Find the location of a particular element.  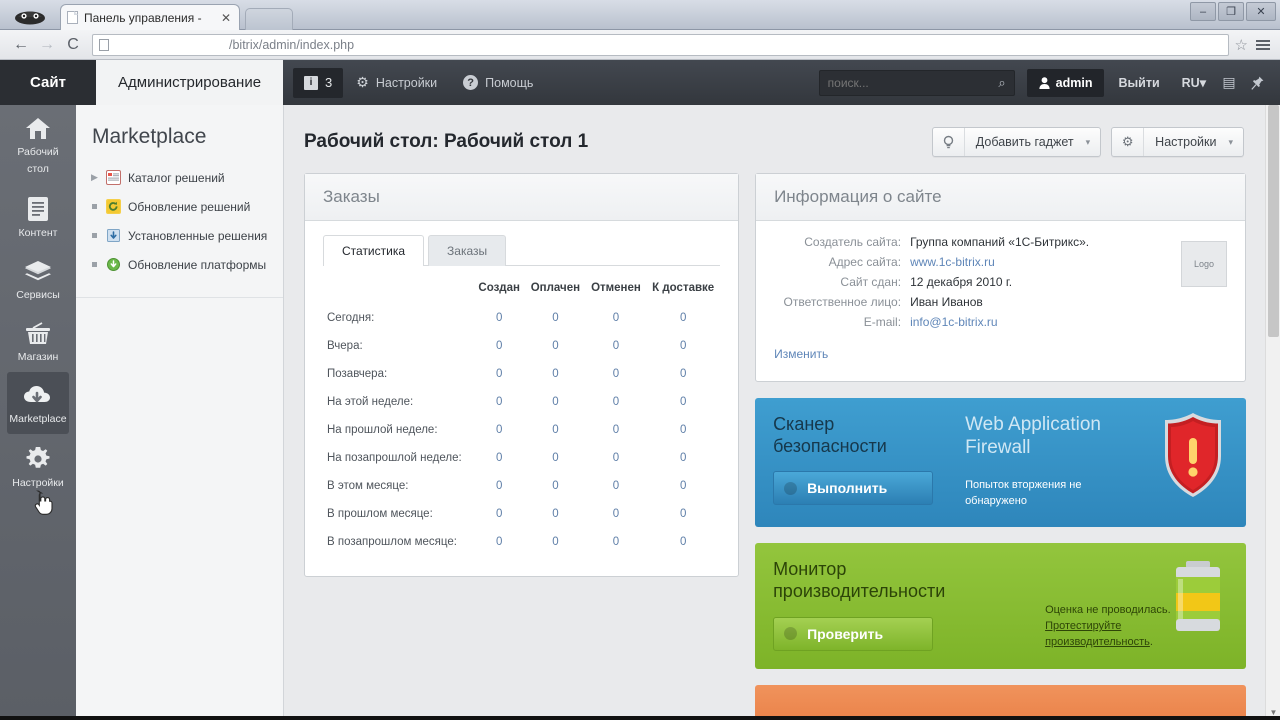

language-selector: RU▾ is located at coordinates (1194, 82).